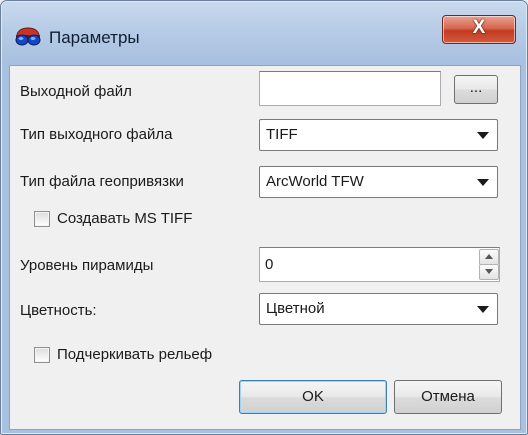 This screenshot has height=435, width=528. Describe the element at coordinates (87, 265) in the screenshot. I see `pyramid-level-label: Уровень пирамиды` at that location.